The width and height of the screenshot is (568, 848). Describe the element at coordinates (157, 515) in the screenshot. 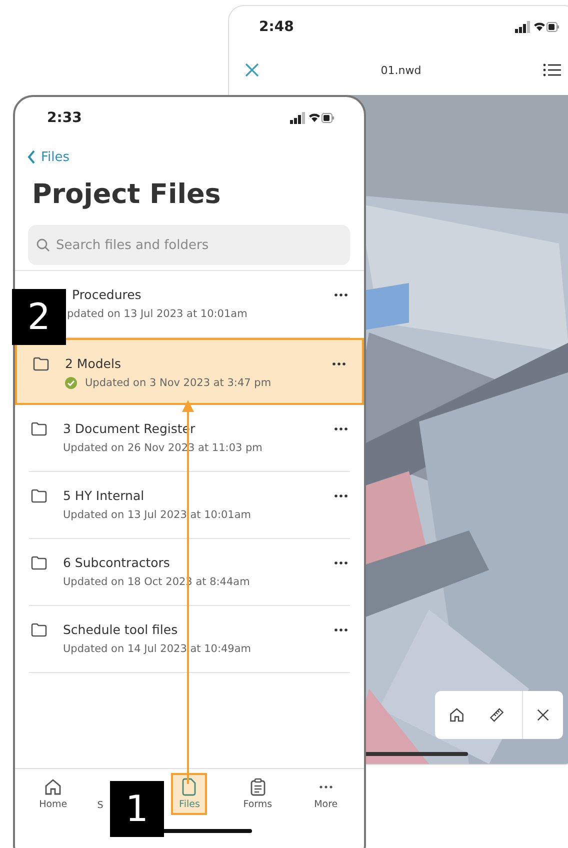

I see `updated-date: Updated on 13 Jul 2023 at 10:01am` at that location.